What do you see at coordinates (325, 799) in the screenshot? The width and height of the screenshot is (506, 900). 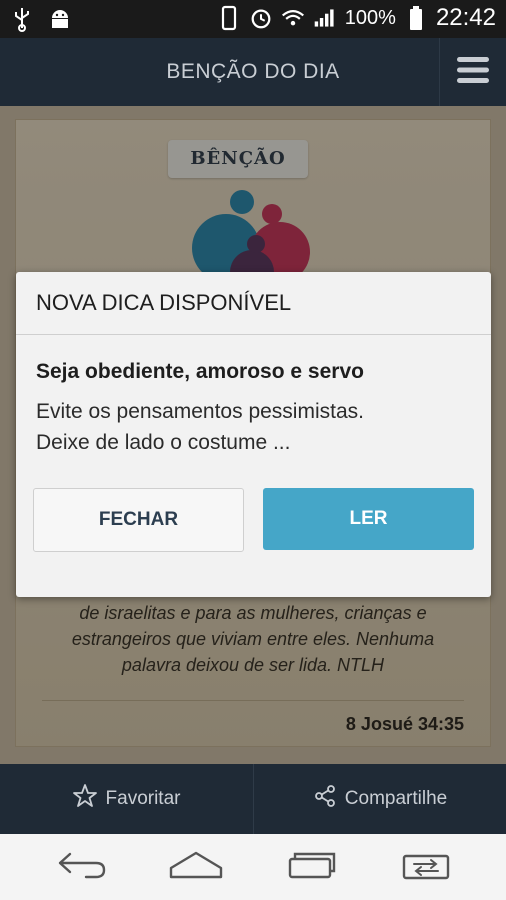 I see `share-icon` at bounding box center [325, 799].